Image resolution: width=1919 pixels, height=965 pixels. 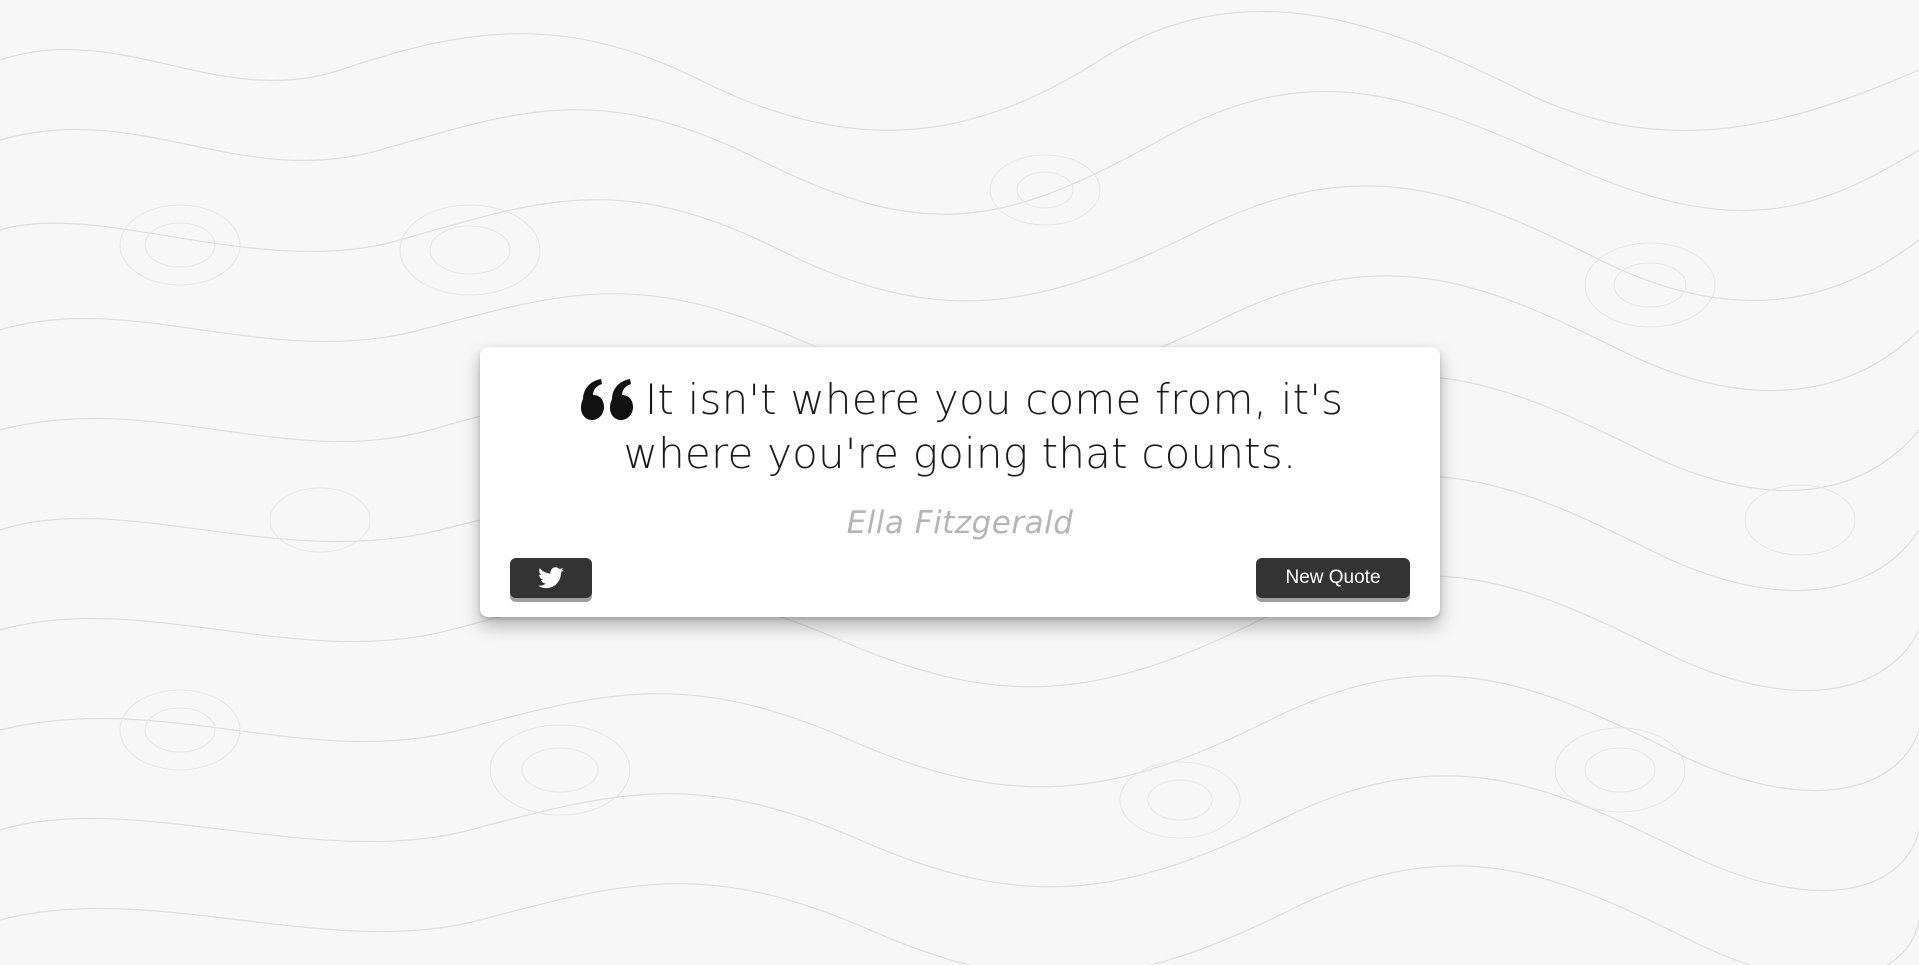 What do you see at coordinates (1333, 578) in the screenshot?
I see `new-quote-button: New Quote` at bounding box center [1333, 578].